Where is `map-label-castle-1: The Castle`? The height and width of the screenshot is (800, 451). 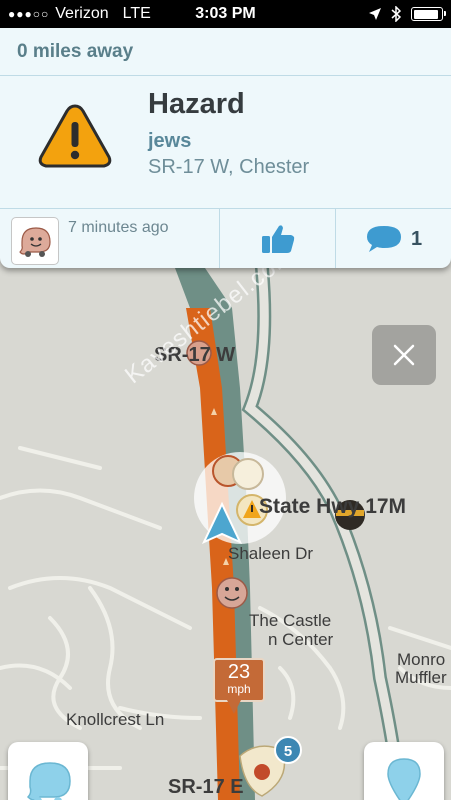
map-label-castle-1: The Castle is located at coordinates (290, 620).